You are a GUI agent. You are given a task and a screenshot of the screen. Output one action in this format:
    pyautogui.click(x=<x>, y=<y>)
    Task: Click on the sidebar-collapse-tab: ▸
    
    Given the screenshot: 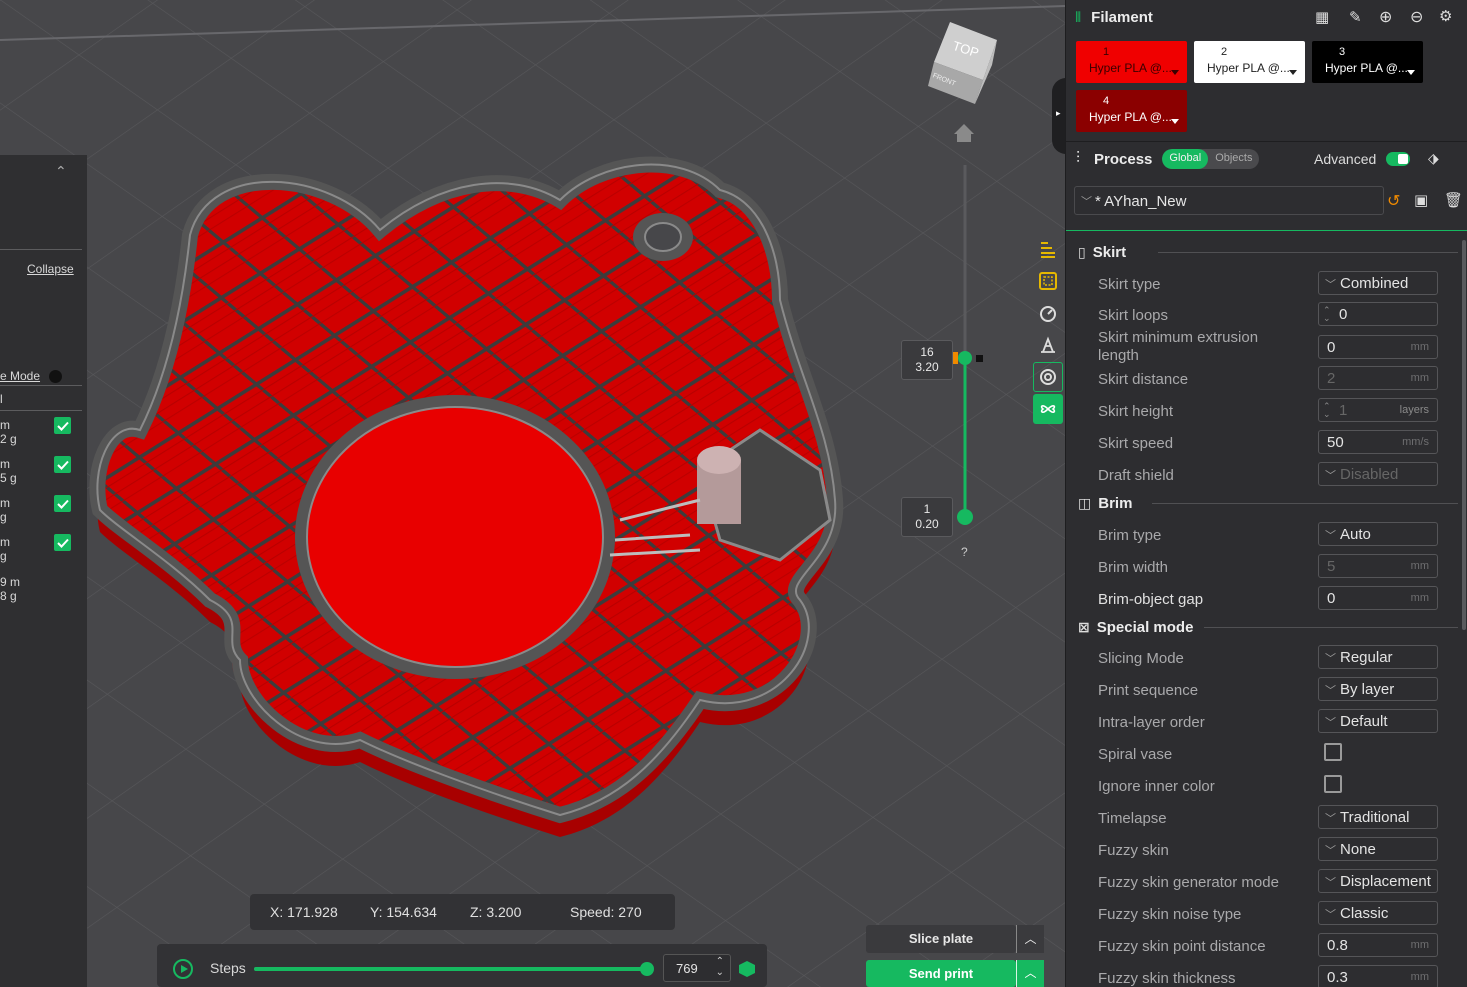 What is the action you would take?
    pyautogui.click(x=1058, y=116)
    